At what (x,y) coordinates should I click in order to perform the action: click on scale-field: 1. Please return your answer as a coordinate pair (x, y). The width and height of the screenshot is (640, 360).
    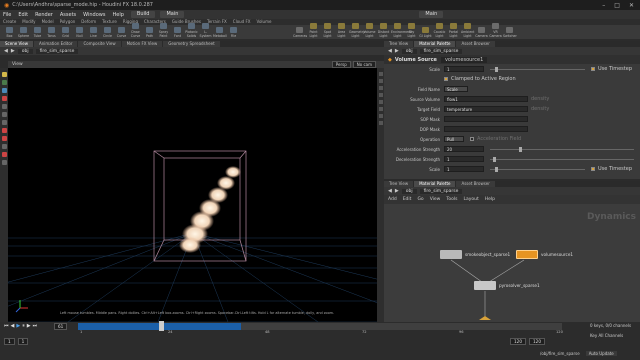
    Looking at the image, I should click on (464, 69).